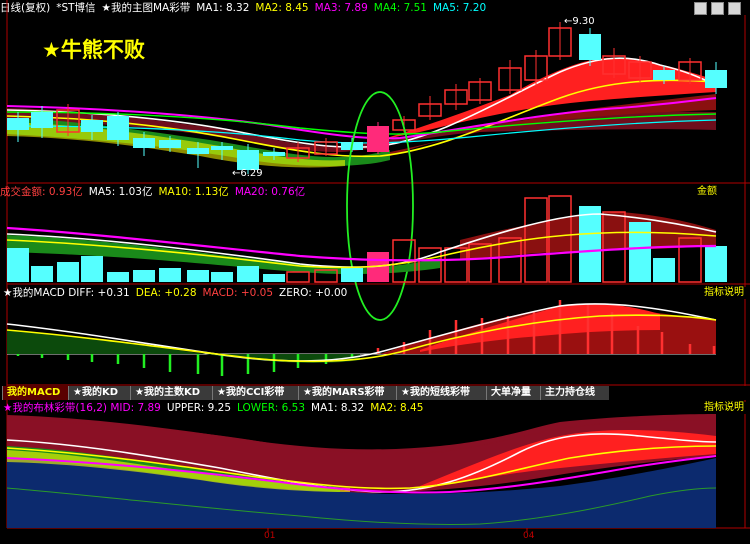 Image resolution: width=750 pixels, height=544 pixels. Describe the element at coordinates (271, 408) in the screenshot. I see `boll-lower: LOWER: 6.53` at that location.